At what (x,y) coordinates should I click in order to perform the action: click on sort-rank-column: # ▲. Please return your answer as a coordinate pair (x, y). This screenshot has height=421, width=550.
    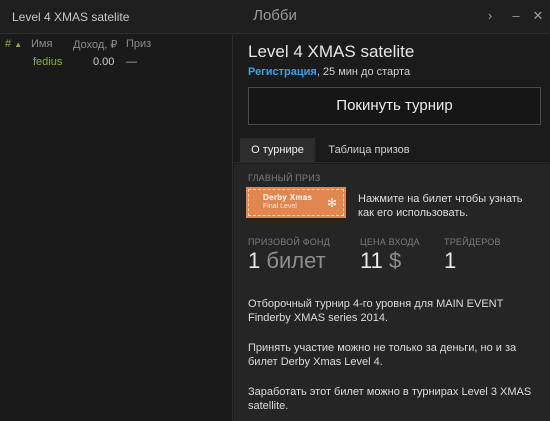
    Looking at the image, I should click on (13, 44).